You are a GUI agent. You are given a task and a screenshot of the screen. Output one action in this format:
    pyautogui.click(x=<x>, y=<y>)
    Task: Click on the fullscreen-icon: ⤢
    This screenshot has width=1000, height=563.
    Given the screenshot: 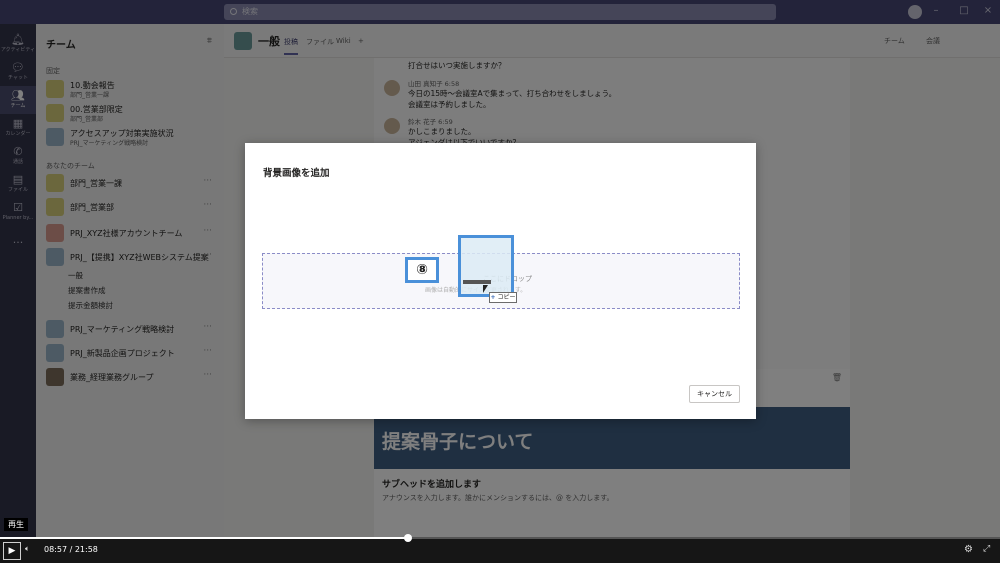 What is the action you would take?
    pyautogui.click(x=986, y=549)
    